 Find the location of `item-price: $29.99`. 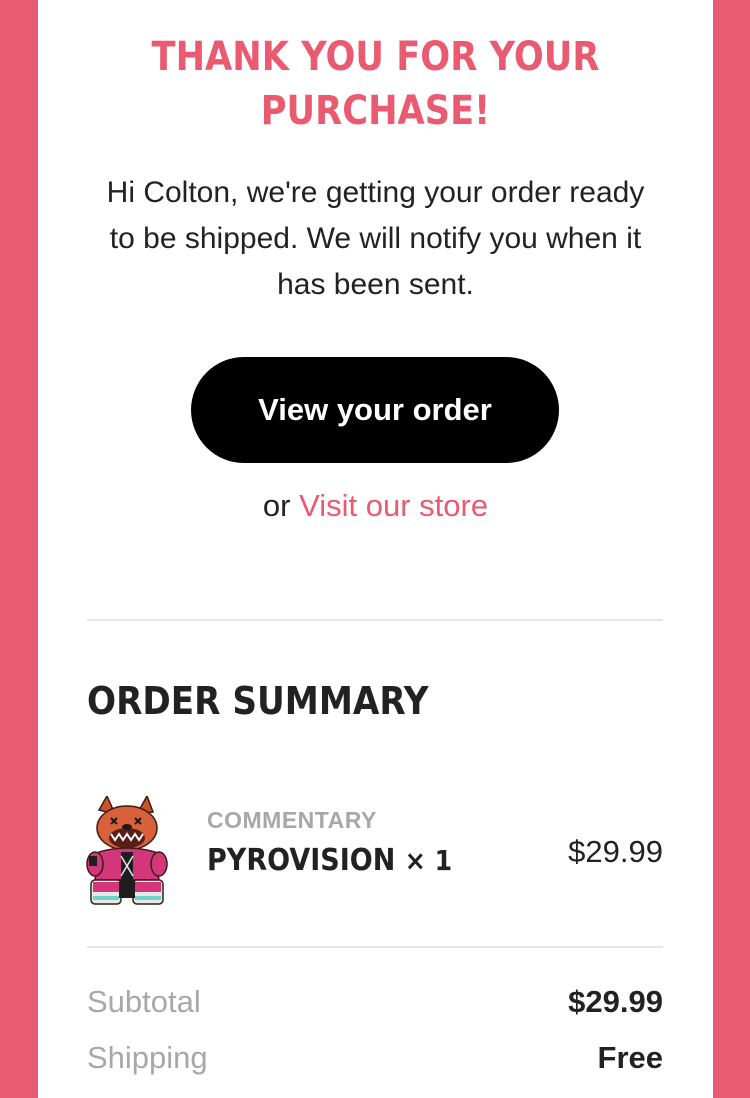

item-price: $29.99 is located at coordinates (615, 851).